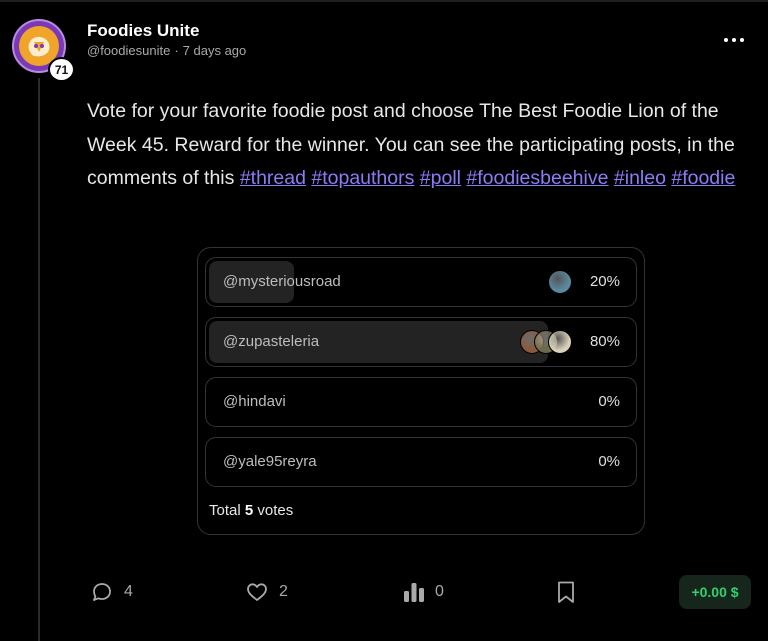  What do you see at coordinates (283, 591) in the screenshot?
I see `like-count: 2` at bounding box center [283, 591].